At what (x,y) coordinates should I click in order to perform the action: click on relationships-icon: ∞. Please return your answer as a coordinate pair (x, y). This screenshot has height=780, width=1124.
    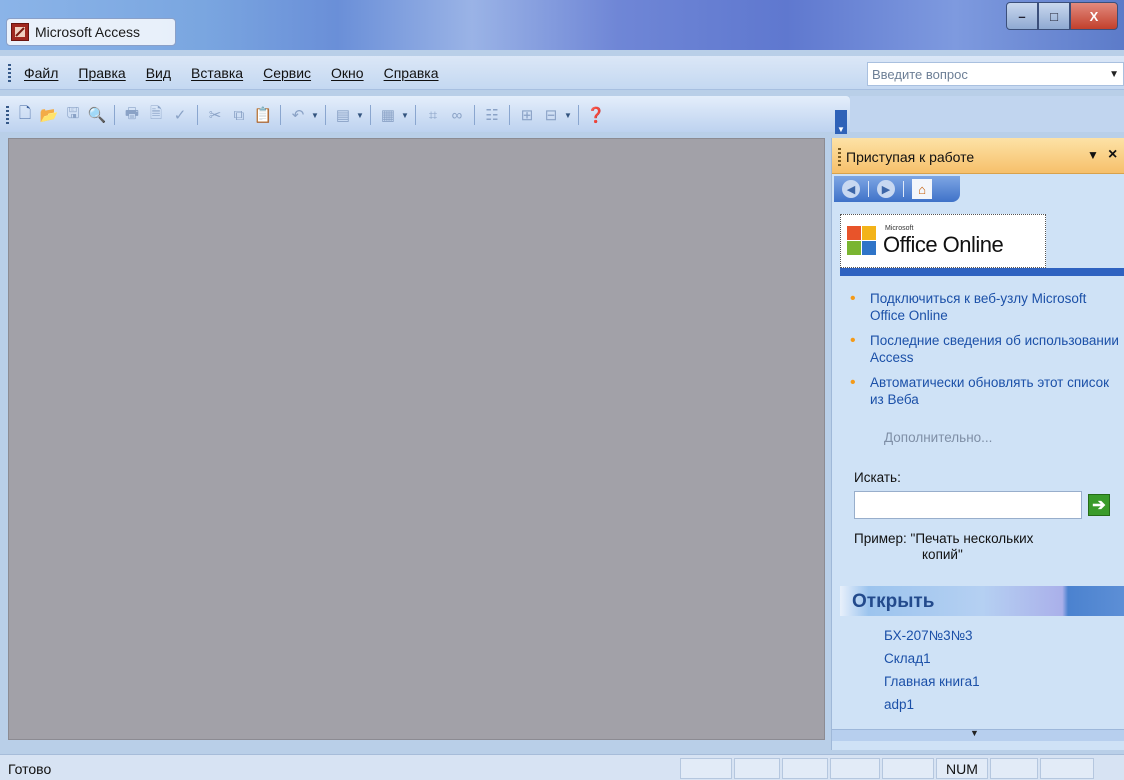
    Looking at the image, I should click on (457, 115).